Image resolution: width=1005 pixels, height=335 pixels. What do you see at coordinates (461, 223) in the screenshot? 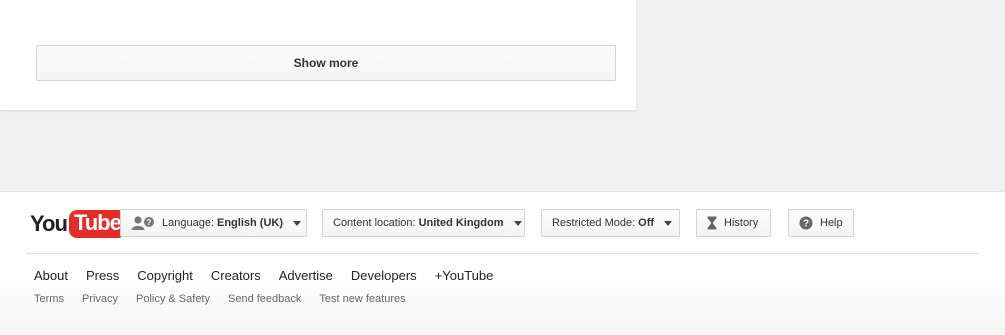
I see `content-location-value: United Kingdom` at bounding box center [461, 223].